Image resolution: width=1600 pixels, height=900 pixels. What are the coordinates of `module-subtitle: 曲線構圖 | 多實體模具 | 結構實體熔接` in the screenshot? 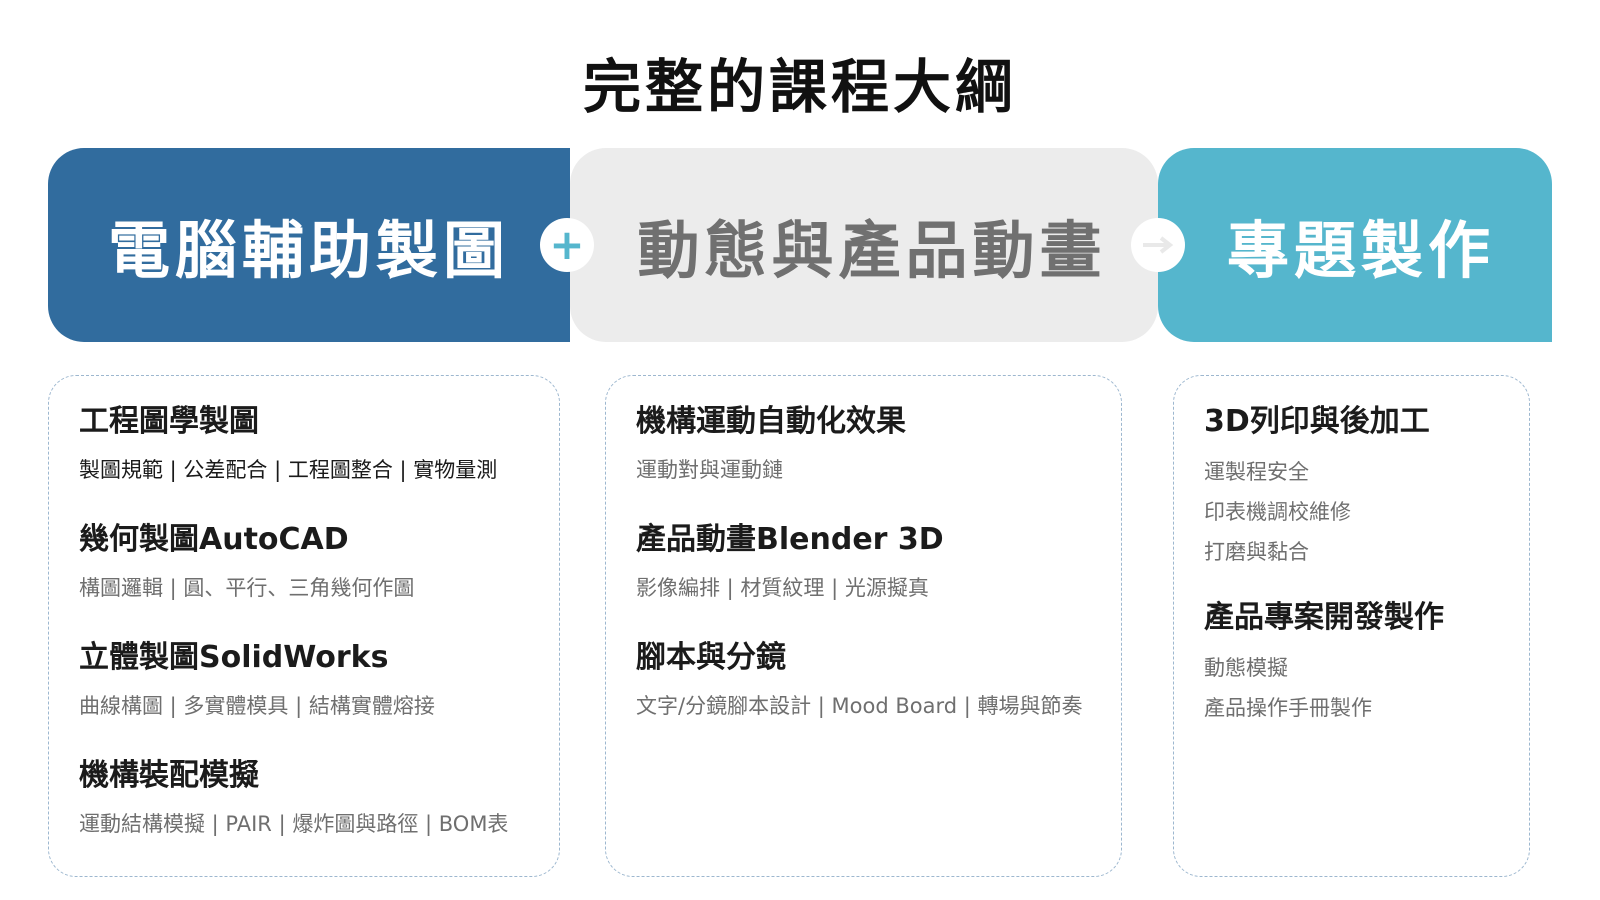 It's located at (257, 706).